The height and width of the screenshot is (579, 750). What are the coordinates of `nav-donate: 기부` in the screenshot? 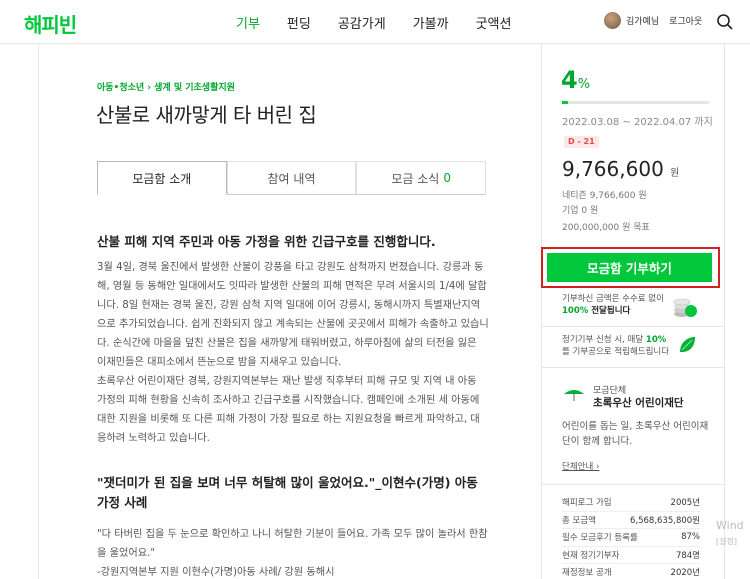 It's located at (248, 22).